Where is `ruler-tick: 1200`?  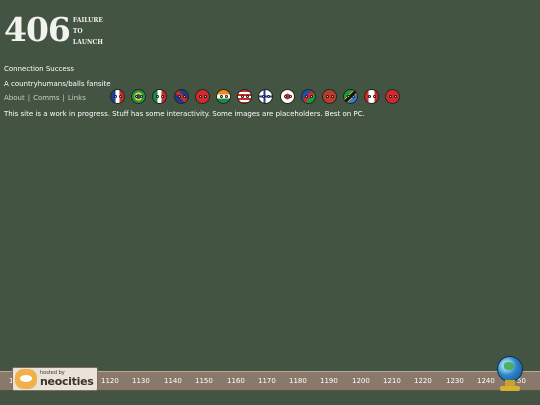 ruler-tick: 1200 is located at coordinates (361, 381).